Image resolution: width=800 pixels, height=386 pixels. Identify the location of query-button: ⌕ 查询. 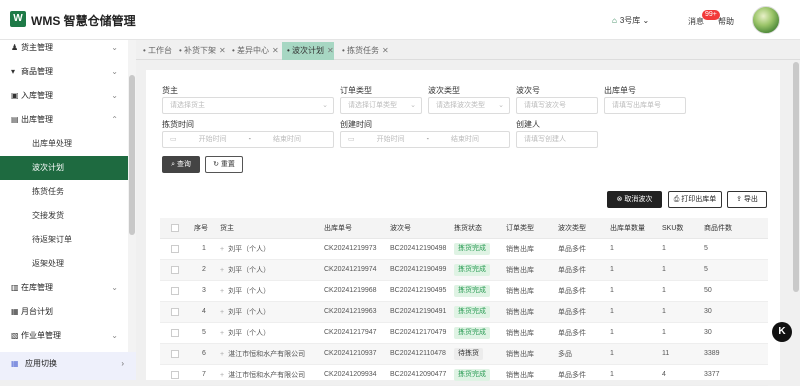
(181, 164).